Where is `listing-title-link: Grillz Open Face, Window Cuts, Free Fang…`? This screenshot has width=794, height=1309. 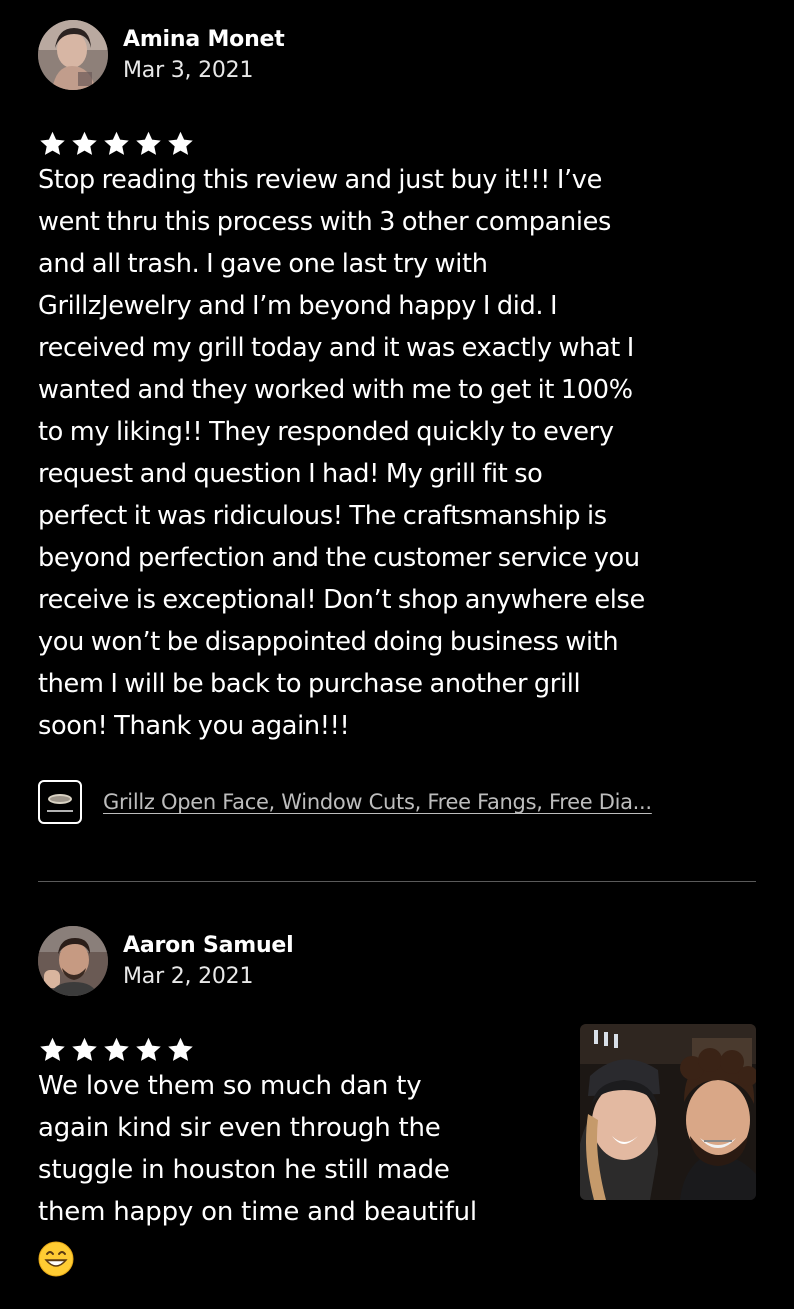
listing-title-link: Grillz Open Face, Window Cuts, Free Fang… is located at coordinates (377, 802).